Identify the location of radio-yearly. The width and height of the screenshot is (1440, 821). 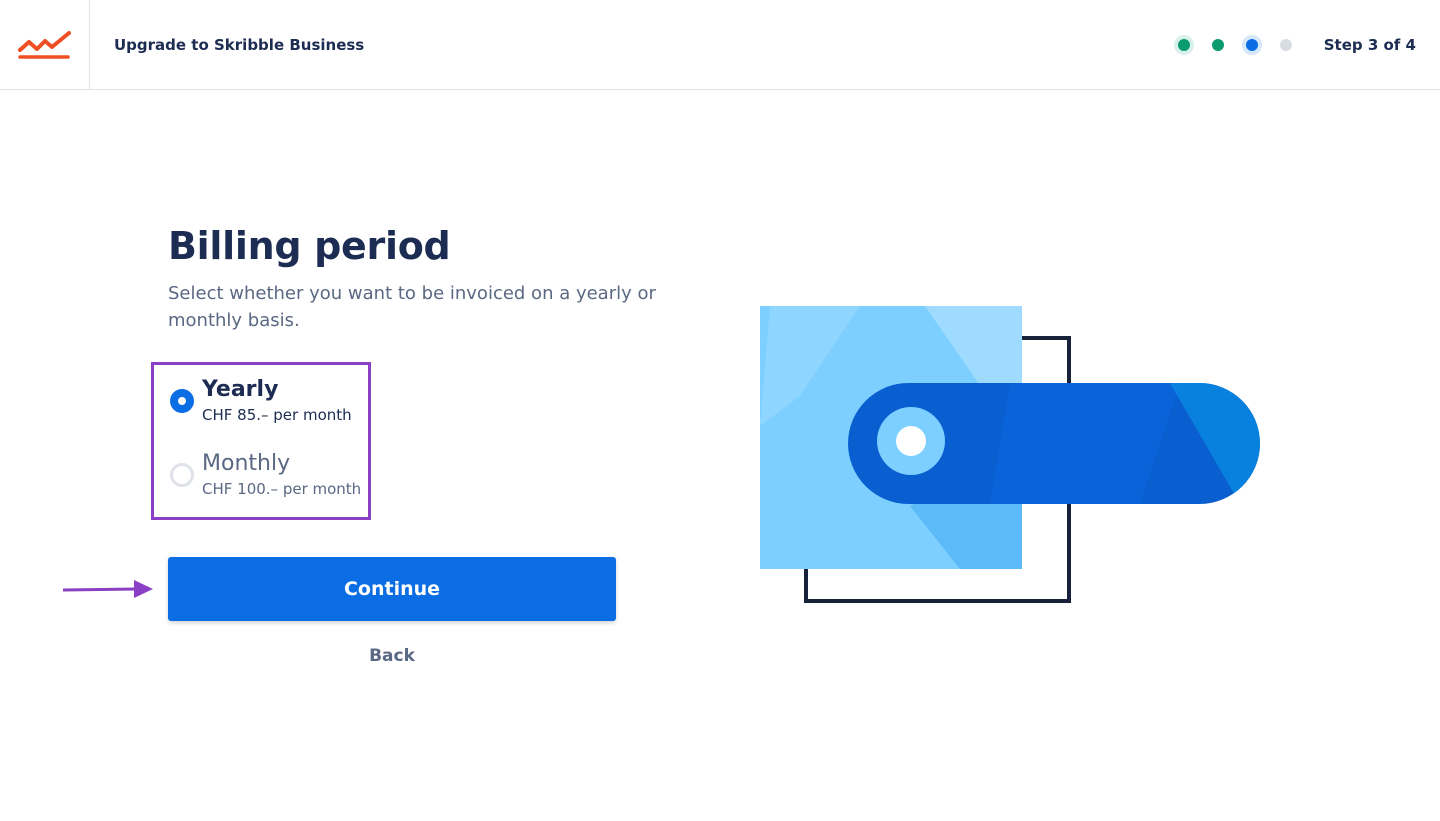
(182, 401).